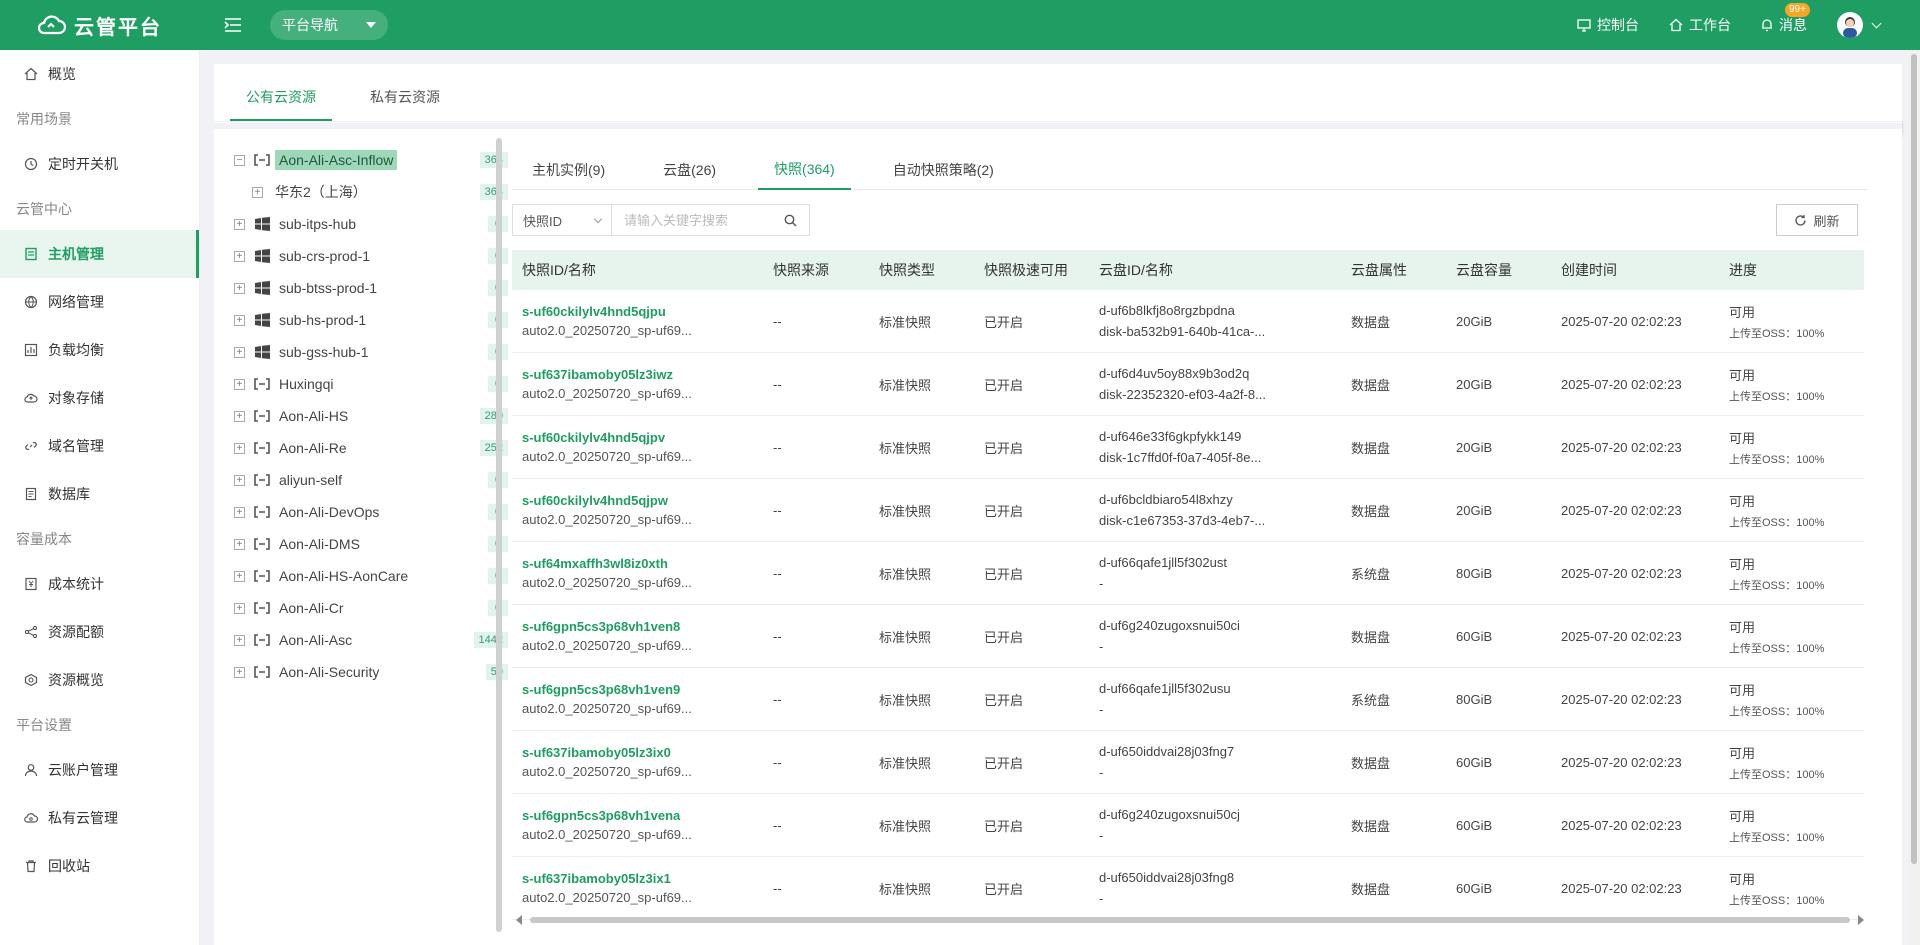 The image size is (1920, 945). What do you see at coordinates (1190, 170) in the screenshot?
I see `resource-sub-tabs: 主机实例(9) 云盘(26) 快照(364) 自动快照策略(2)` at bounding box center [1190, 170].